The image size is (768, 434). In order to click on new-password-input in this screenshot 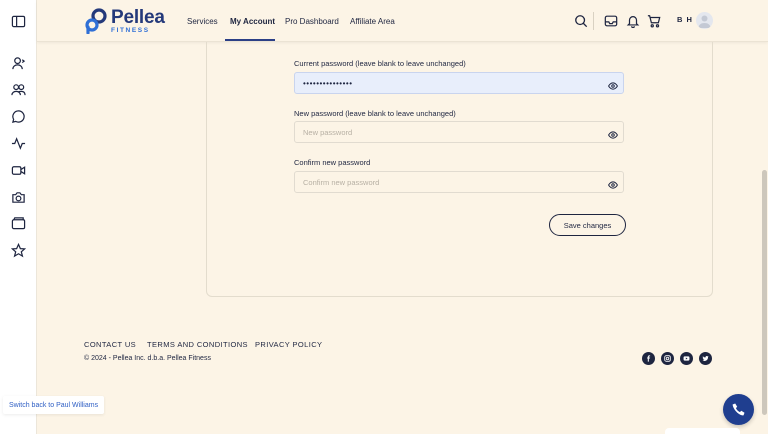, I will do `click(459, 132)`.